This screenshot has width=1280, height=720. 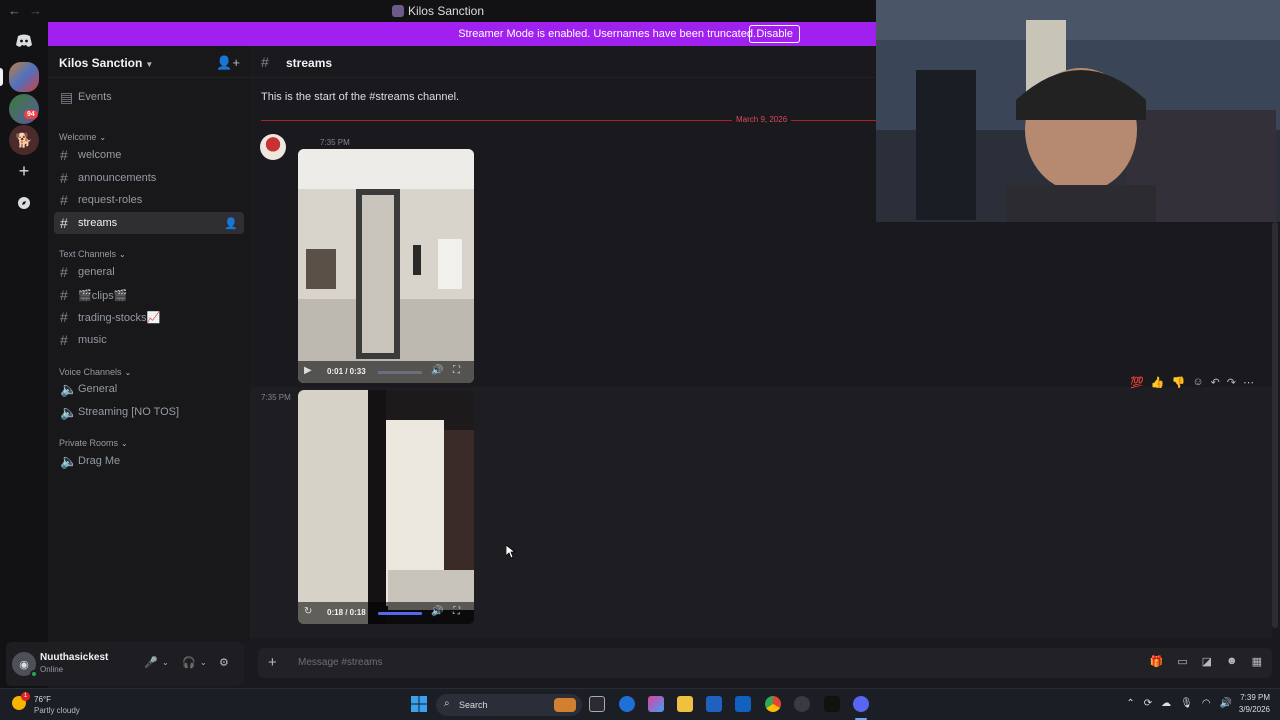 What do you see at coordinates (95, 372) in the screenshot?
I see `category-voice-channels: Voice Channels ⌄` at bounding box center [95, 372].